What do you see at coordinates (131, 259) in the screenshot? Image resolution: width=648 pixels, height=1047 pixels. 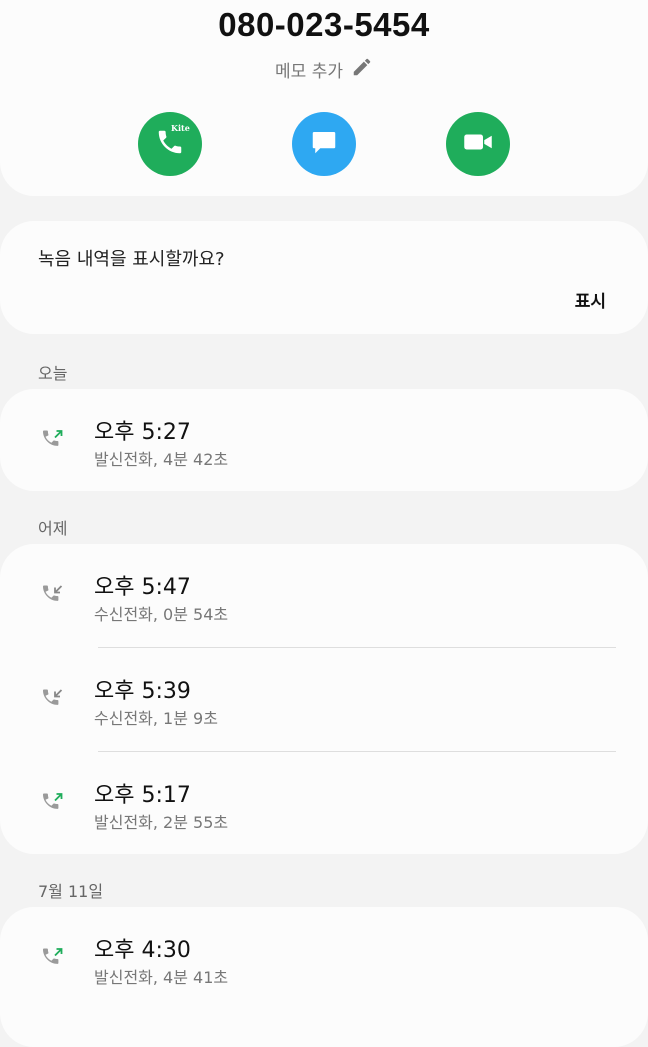 I see `recording-question: 녹음 내역을 표시할까요?` at bounding box center [131, 259].